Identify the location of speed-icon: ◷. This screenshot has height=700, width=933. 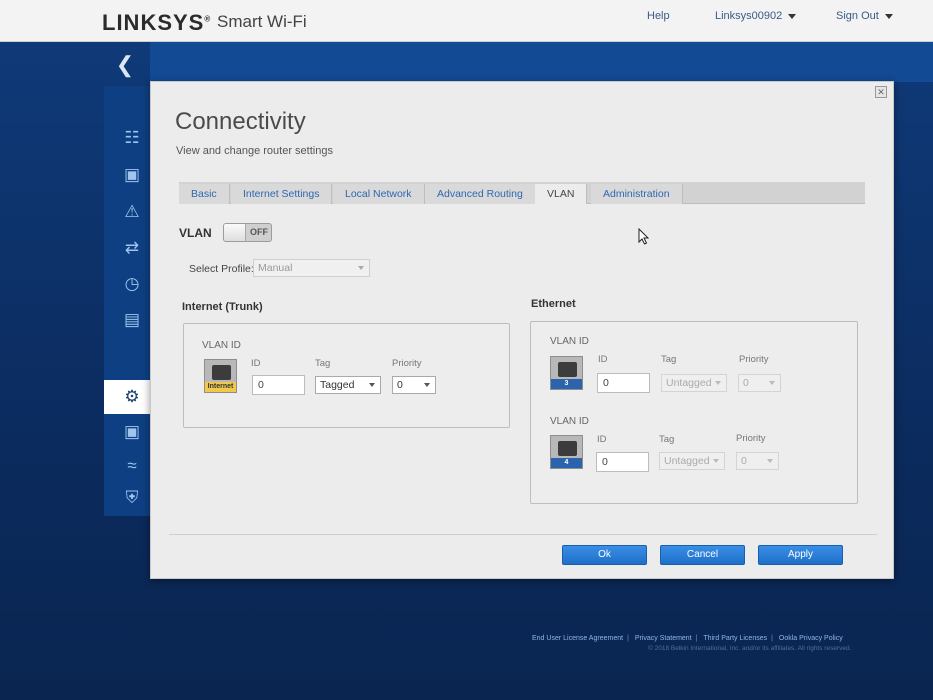
(132, 284).